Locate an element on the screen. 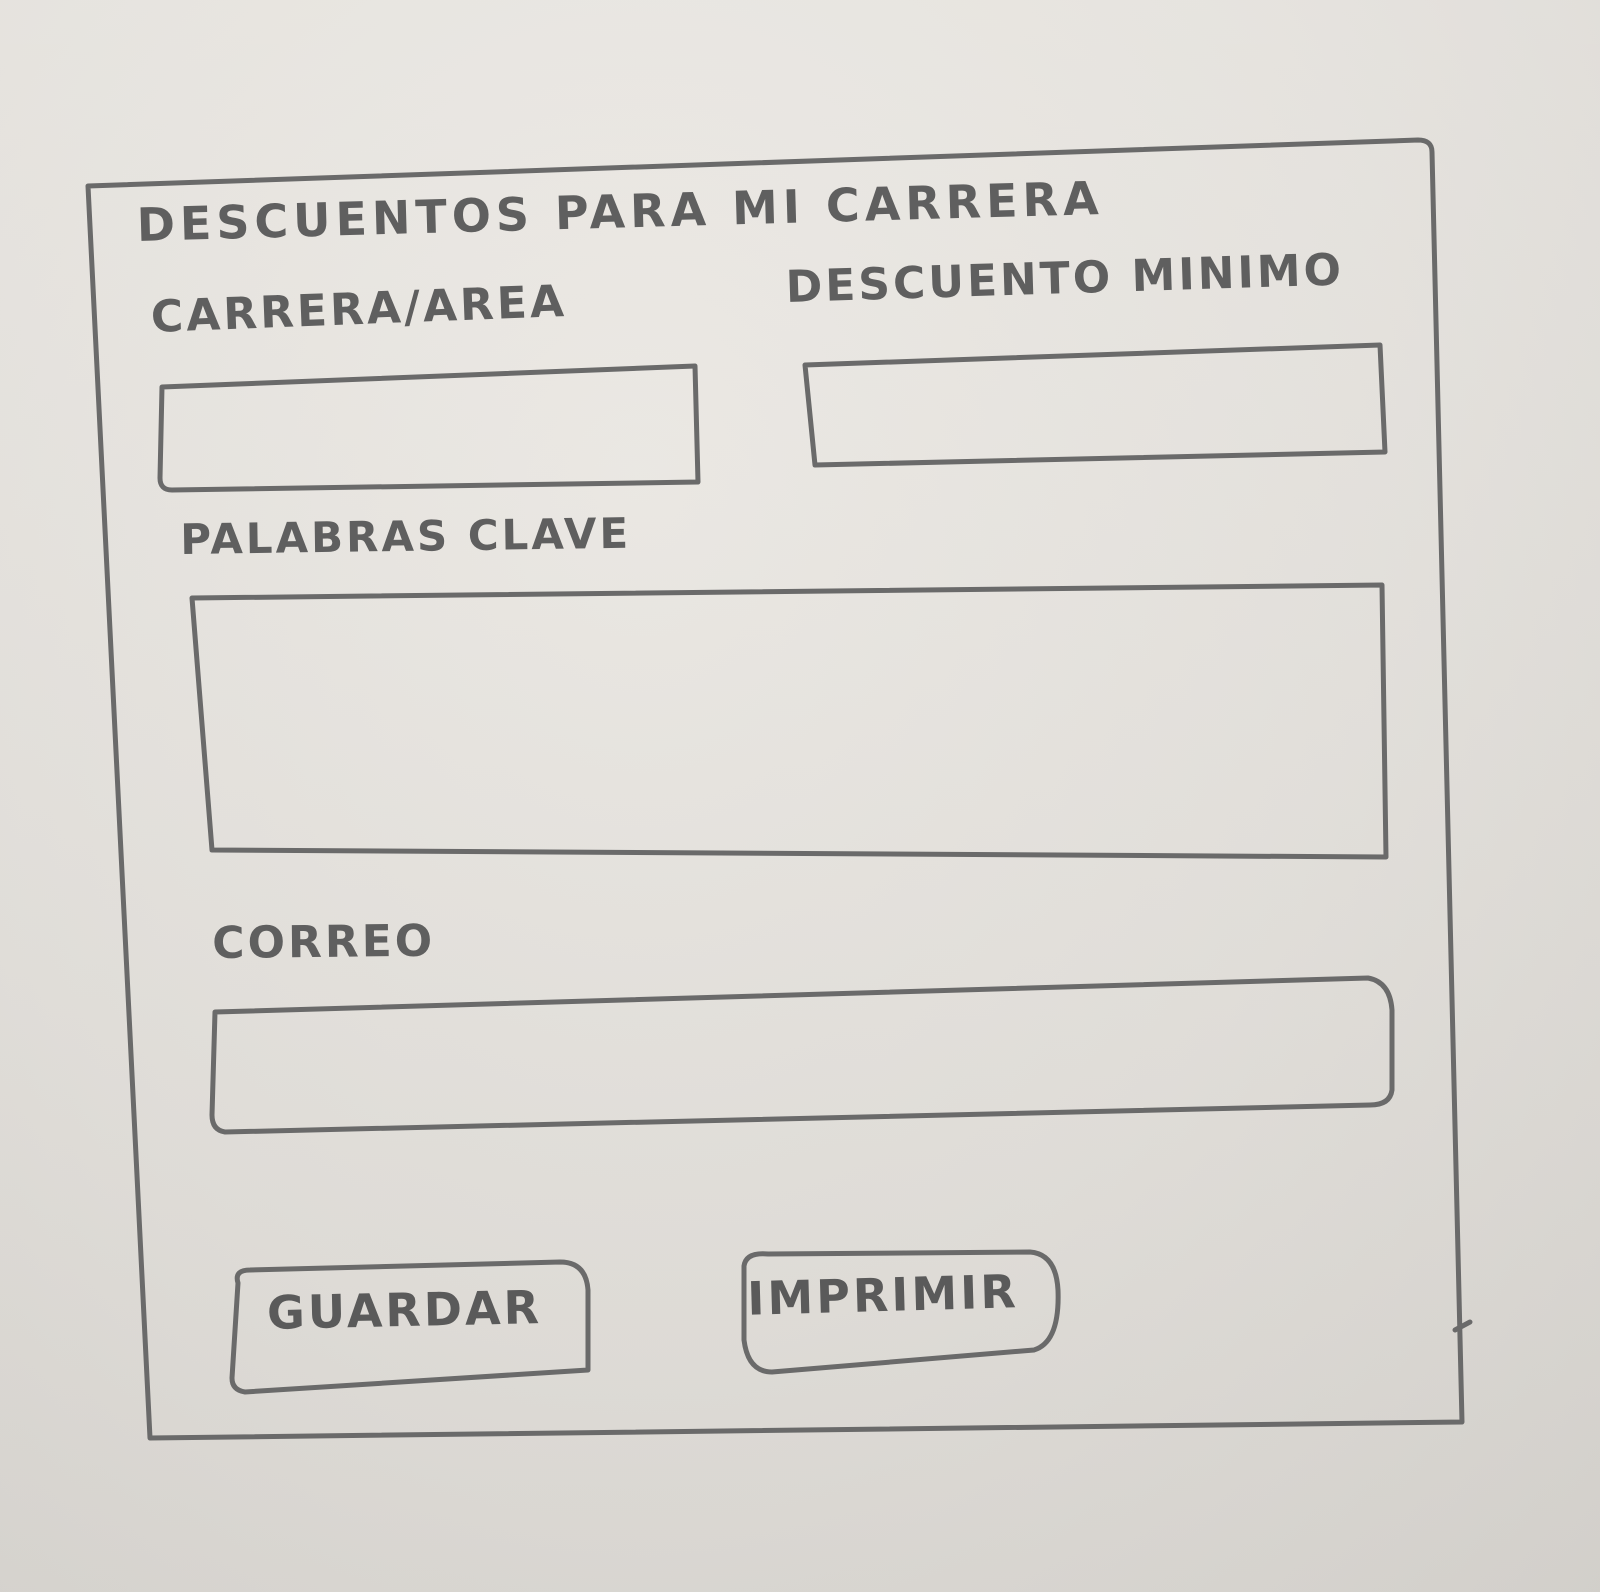  correo-input is located at coordinates (785, 1037).